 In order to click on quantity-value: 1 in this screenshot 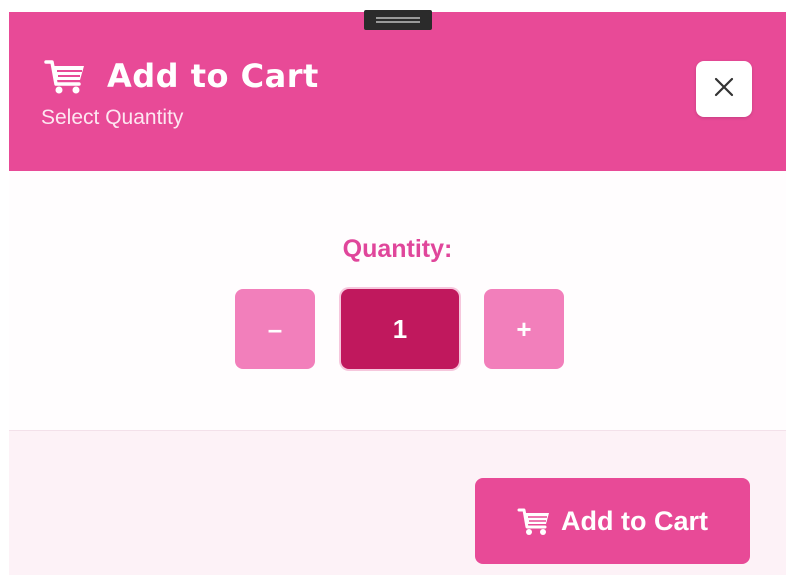, I will do `click(400, 329)`.